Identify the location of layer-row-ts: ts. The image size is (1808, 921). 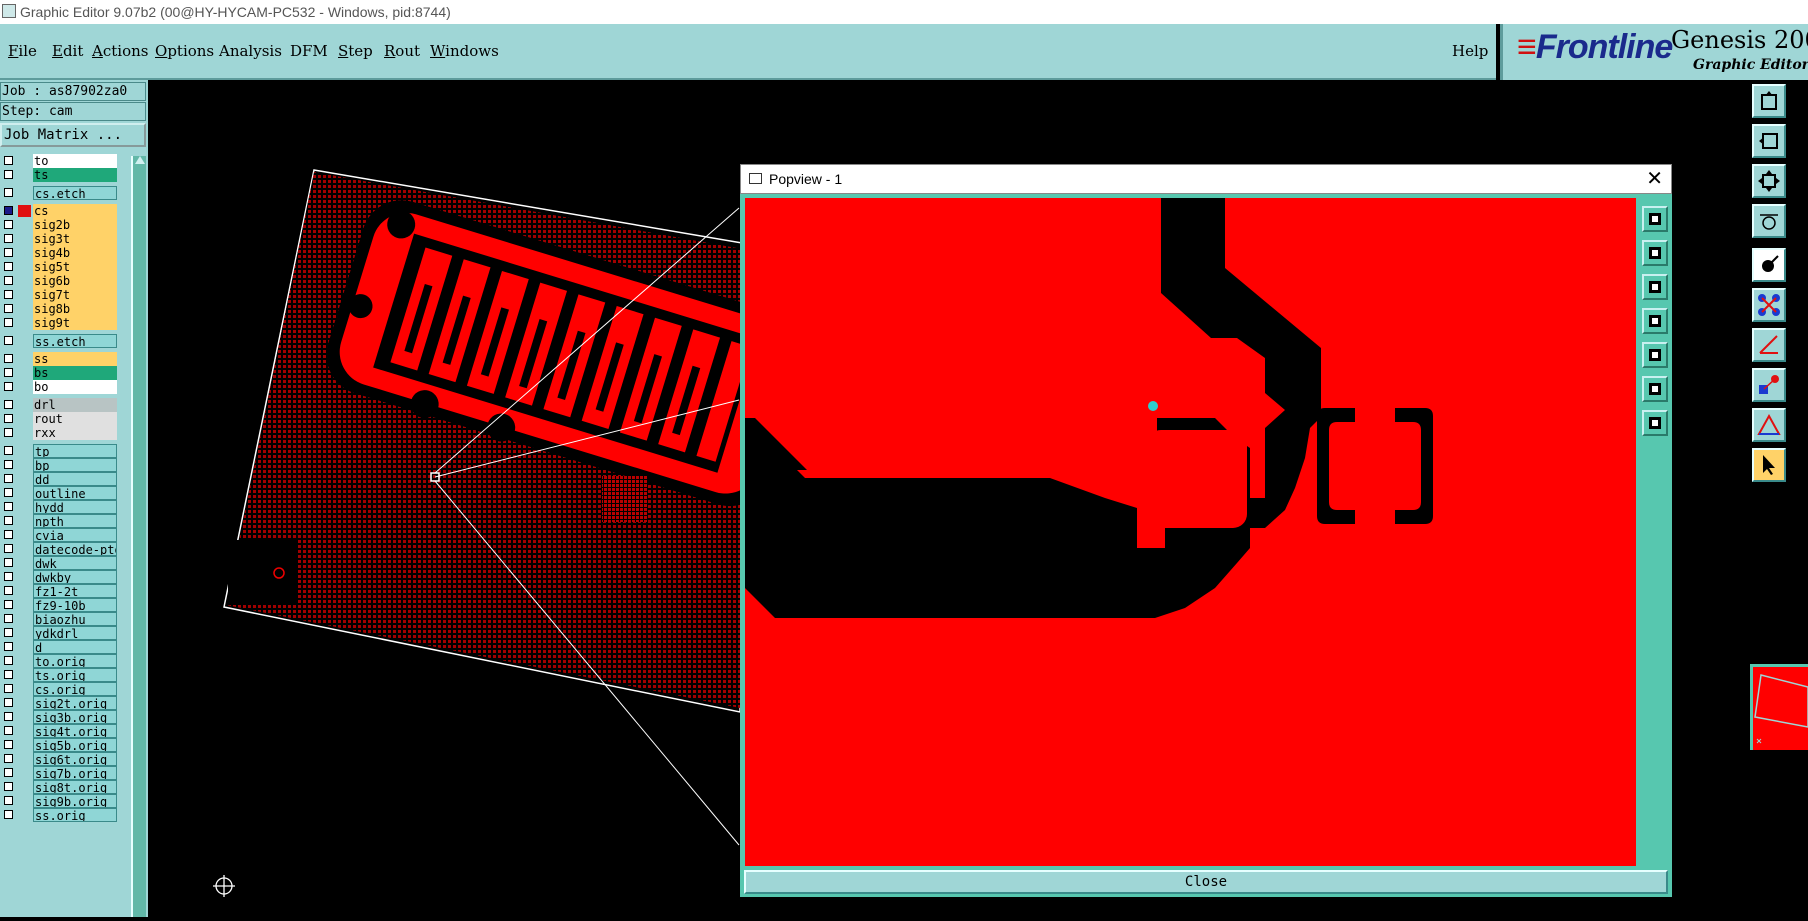
(59, 175).